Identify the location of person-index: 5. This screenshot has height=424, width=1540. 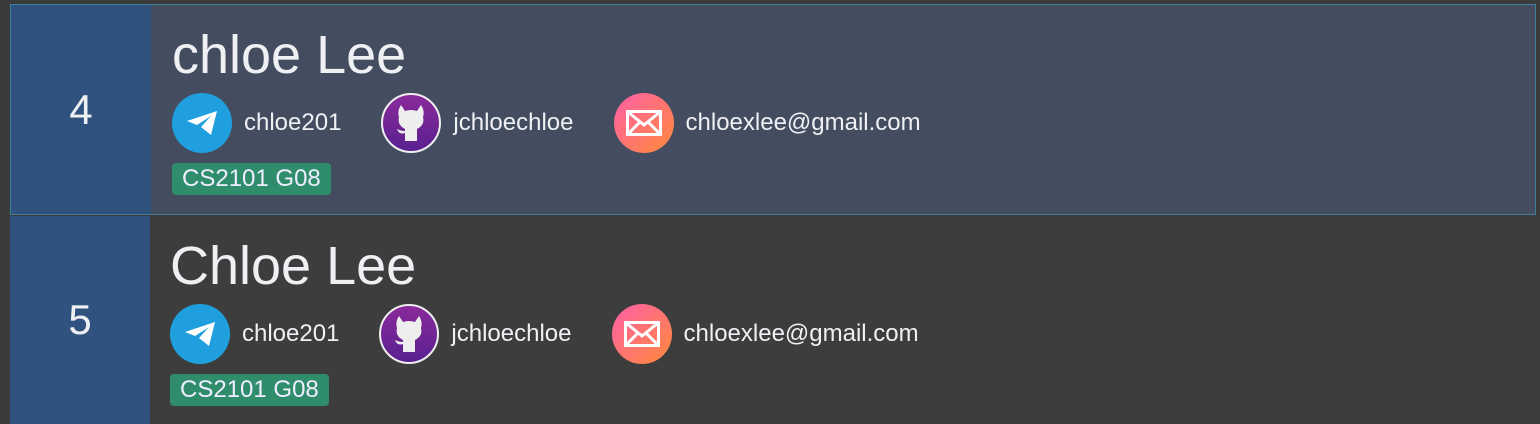
(80, 320).